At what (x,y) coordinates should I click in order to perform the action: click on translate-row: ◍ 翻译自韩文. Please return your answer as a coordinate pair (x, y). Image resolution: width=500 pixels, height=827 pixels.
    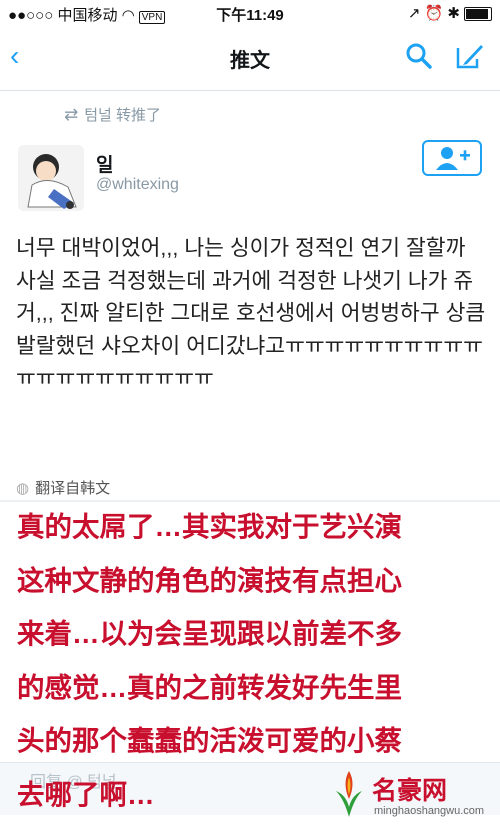
    Looking at the image, I should click on (63, 487).